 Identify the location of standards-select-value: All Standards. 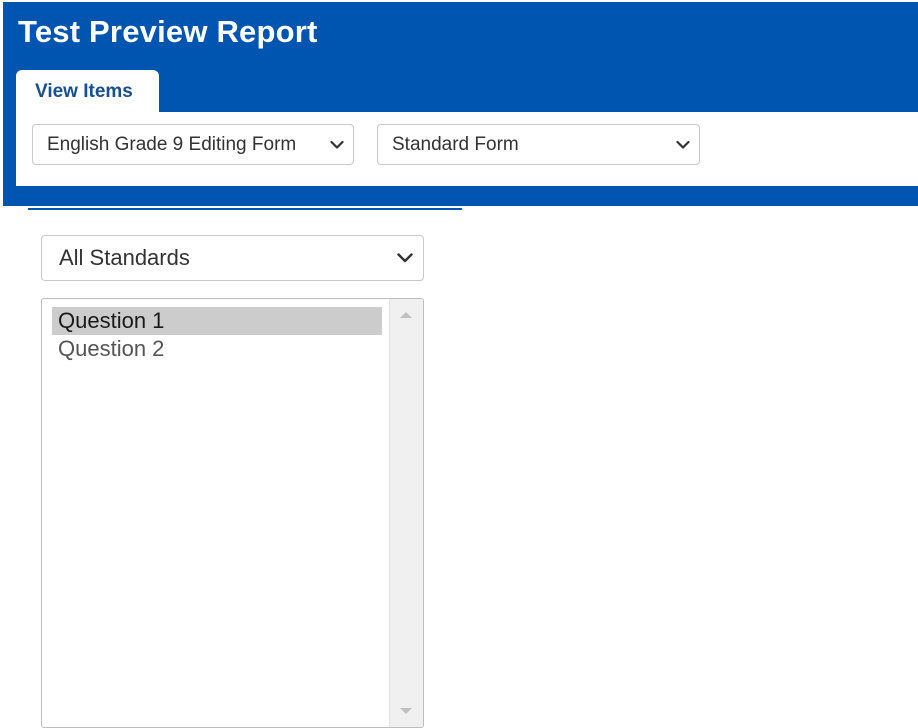
(124, 257).